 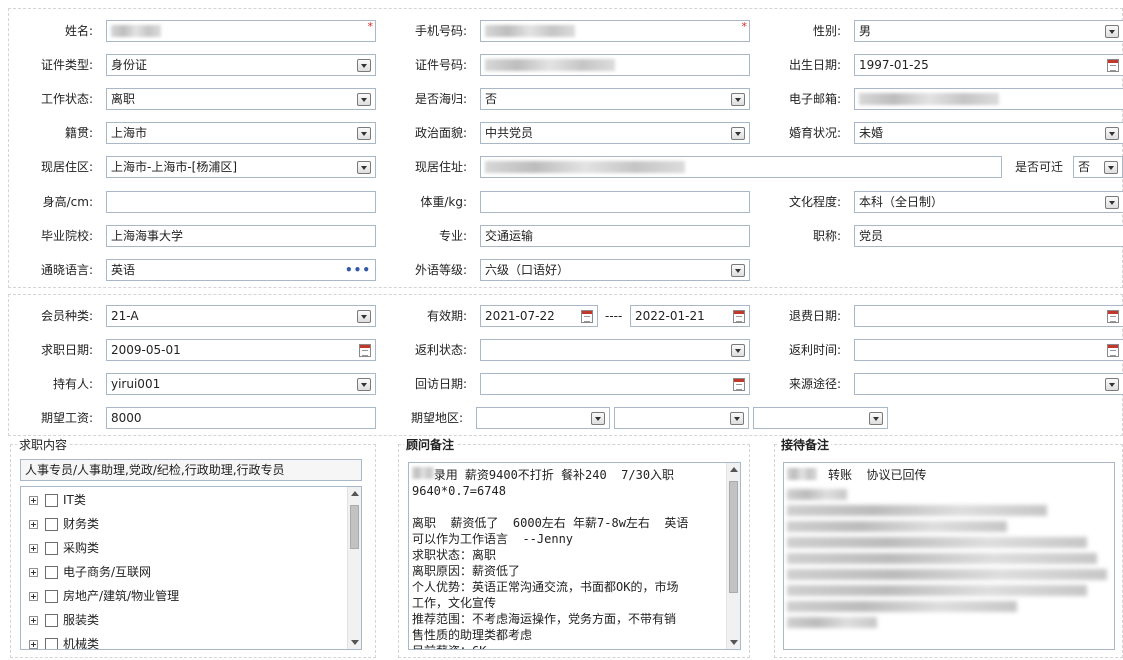 What do you see at coordinates (741, 167) in the screenshot?
I see `address-field` at bounding box center [741, 167].